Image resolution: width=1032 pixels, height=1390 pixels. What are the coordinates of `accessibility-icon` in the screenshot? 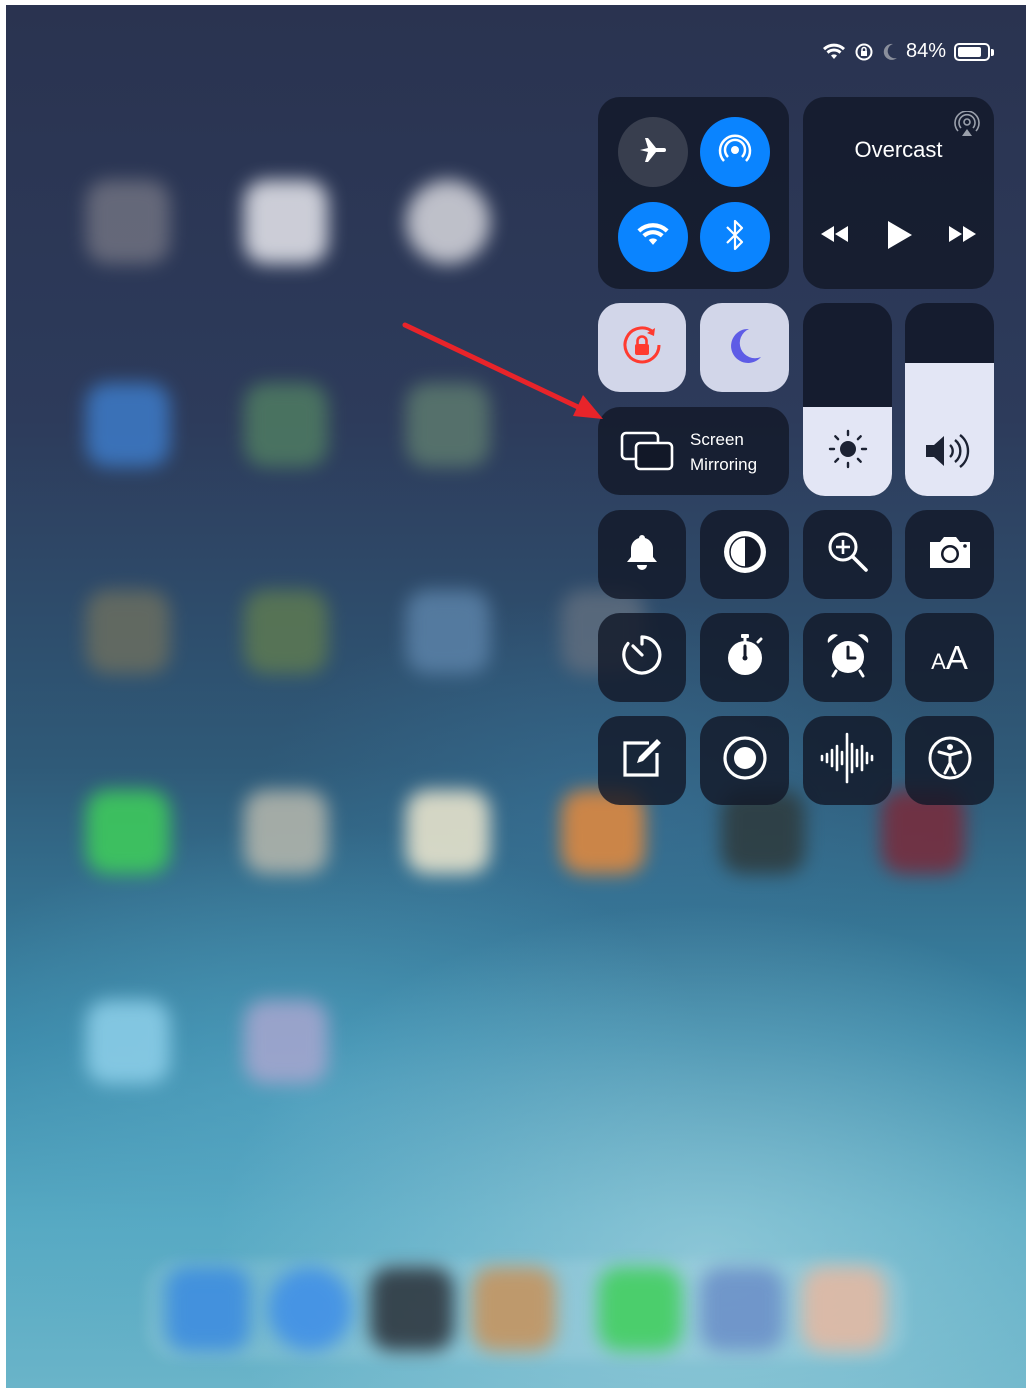 It's located at (950, 760).